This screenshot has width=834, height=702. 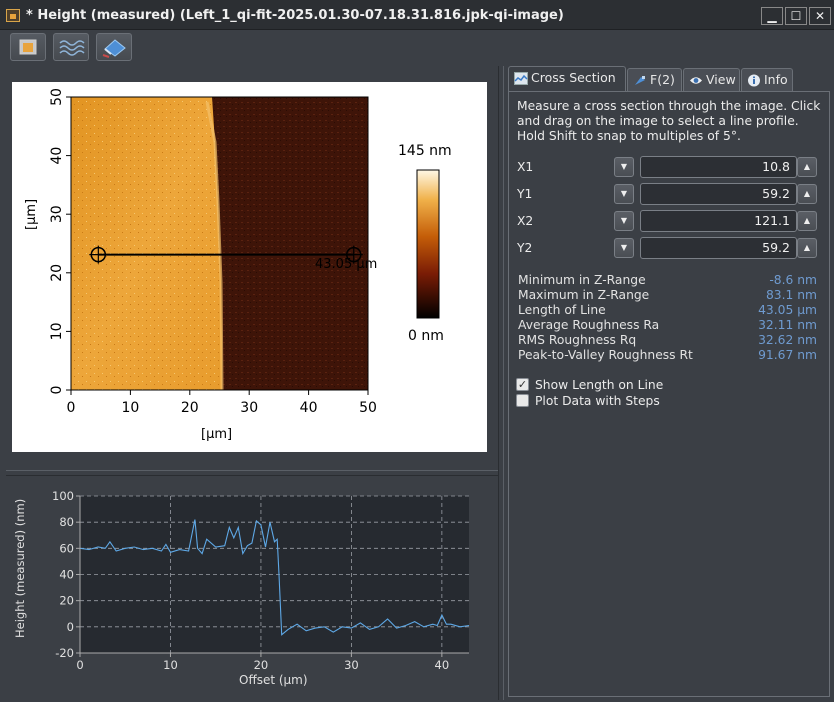 I want to click on waves-button, so click(x=71, y=47).